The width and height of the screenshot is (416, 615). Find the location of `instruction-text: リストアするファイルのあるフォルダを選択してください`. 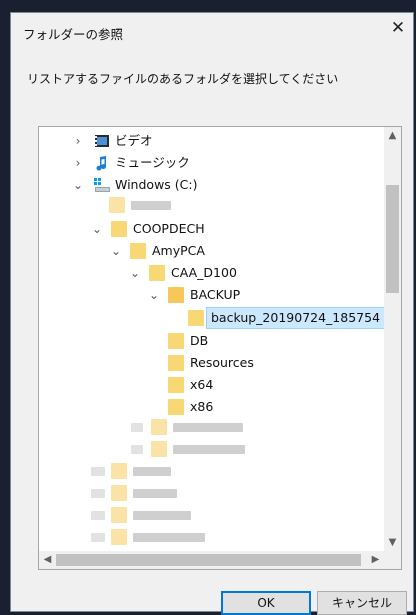

instruction-text: リストアするファイルのあるフォルダを選択してください is located at coordinates (183, 79).